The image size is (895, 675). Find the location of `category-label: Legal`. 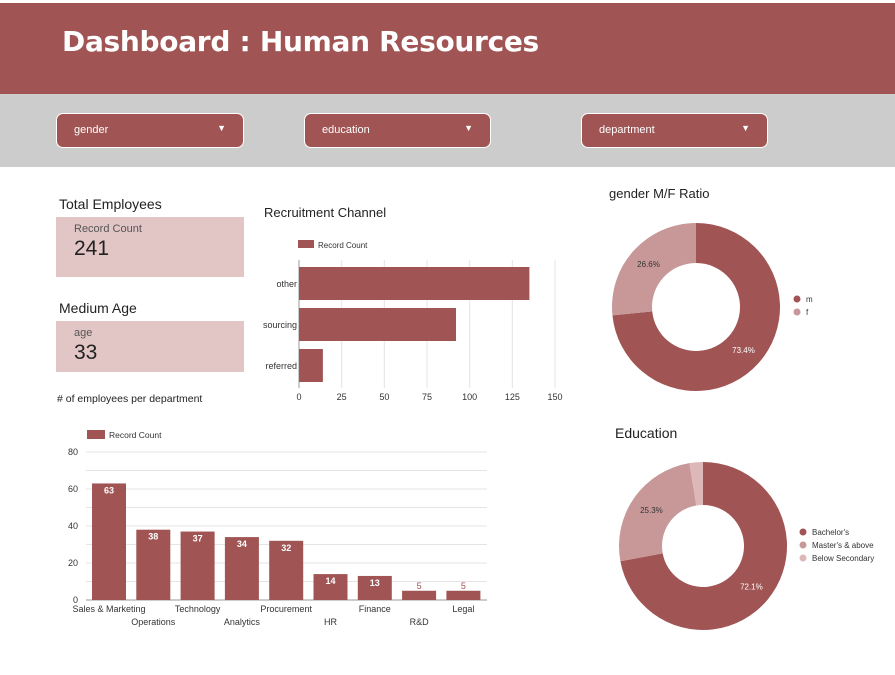

category-label: Legal is located at coordinates (463, 609).